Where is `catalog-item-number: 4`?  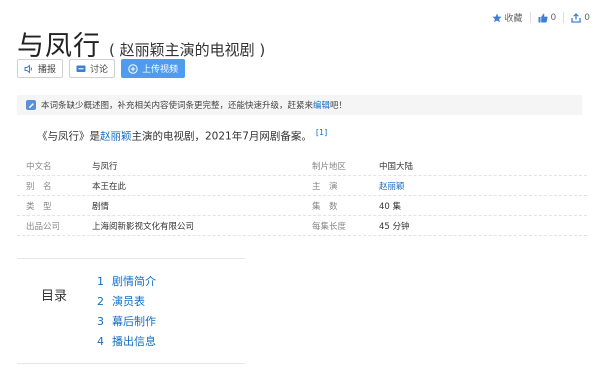
catalog-item-number: 4 is located at coordinates (100, 341).